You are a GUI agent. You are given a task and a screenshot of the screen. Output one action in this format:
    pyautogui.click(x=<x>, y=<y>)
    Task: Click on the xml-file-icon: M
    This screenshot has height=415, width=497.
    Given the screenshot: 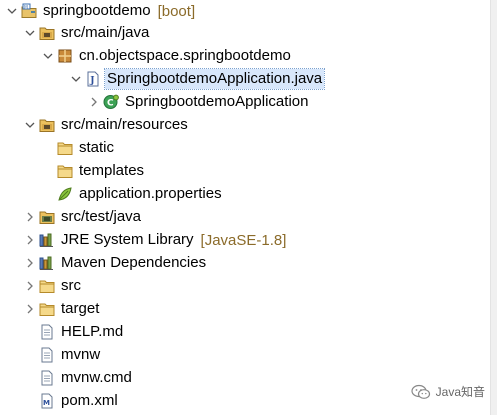 What is the action you would take?
    pyautogui.click(x=47, y=401)
    